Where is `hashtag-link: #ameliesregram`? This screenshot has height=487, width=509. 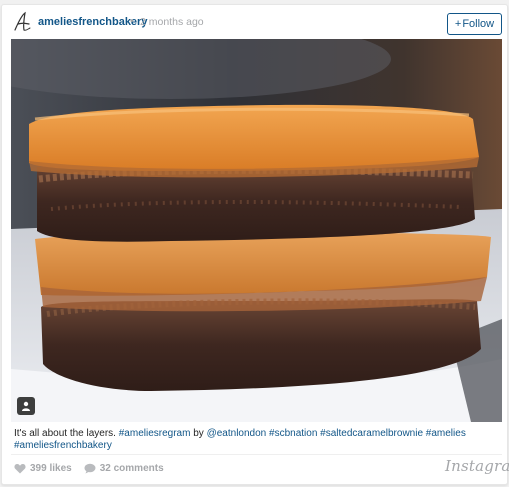
hashtag-link: #ameliesregram is located at coordinates (155, 433).